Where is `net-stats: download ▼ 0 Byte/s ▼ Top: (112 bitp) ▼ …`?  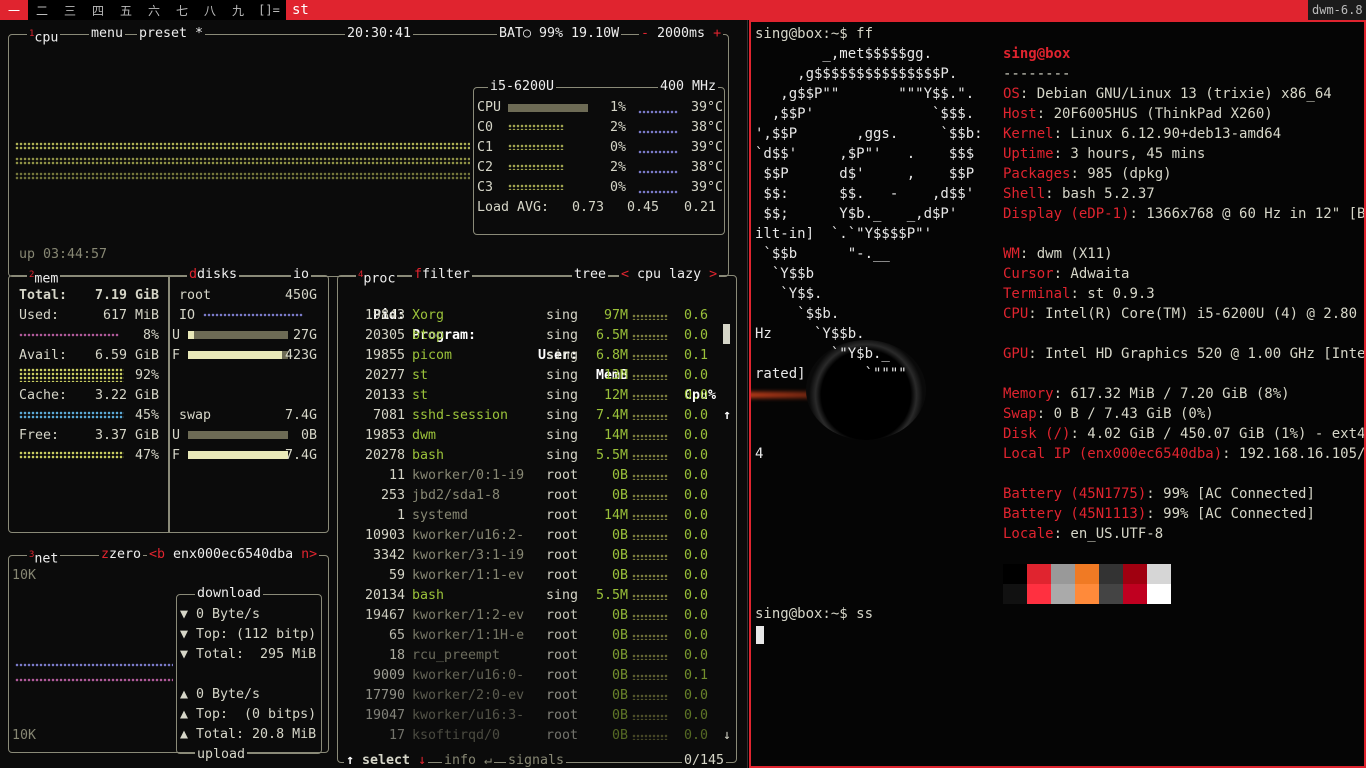
net-stats: download ▼ 0 Byte/s ▼ Top: (112 bitp) ▼ … is located at coordinates (249, 675).